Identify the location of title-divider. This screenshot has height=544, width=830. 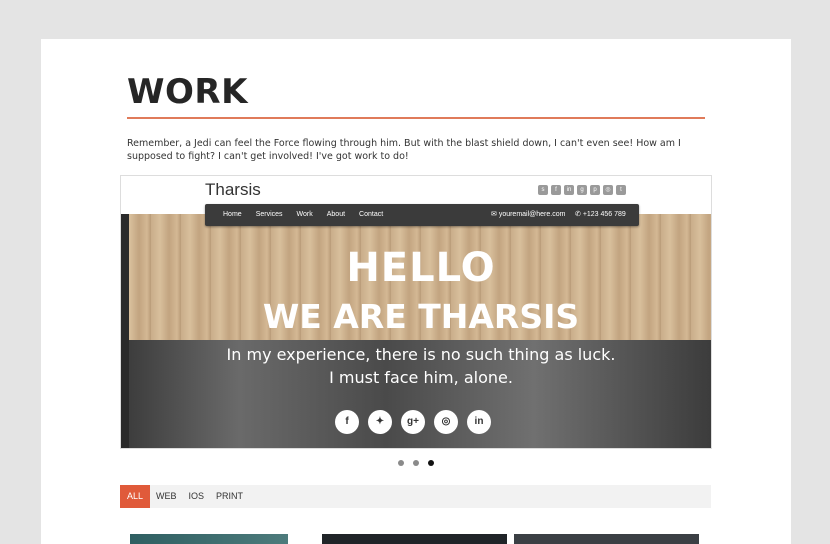
(416, 118).